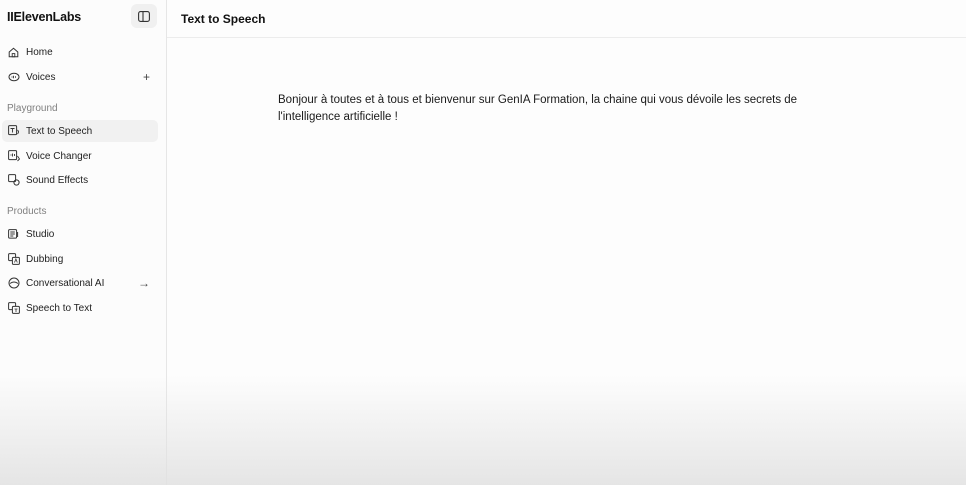  Describe the element at coordinates (80, 77) in the screenshot. I see `sidebar-item-voices: Voices +` at that location.